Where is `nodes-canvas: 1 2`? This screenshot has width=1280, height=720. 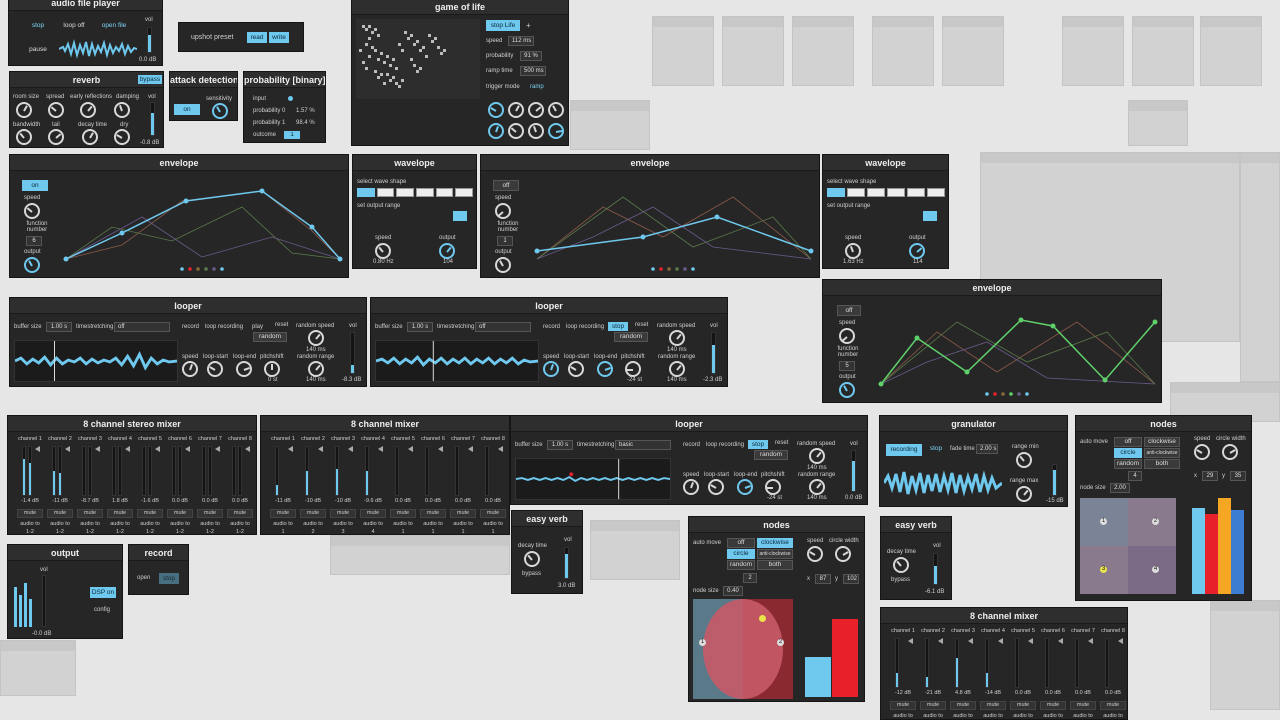 nodes-canvas: 1 2 is located at coordinates (743, 649).